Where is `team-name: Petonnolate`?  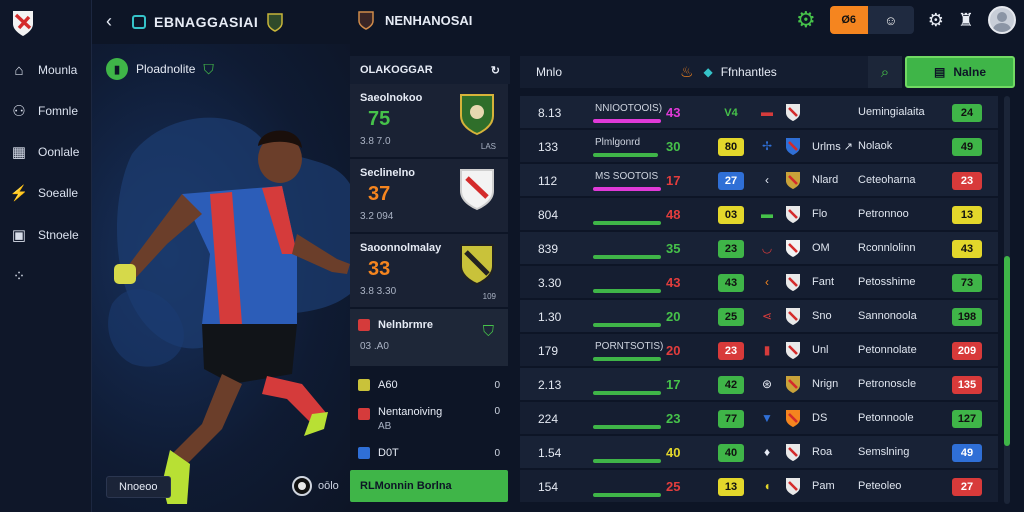 team-name: Petonnolate is located at coordinates (887, 350).